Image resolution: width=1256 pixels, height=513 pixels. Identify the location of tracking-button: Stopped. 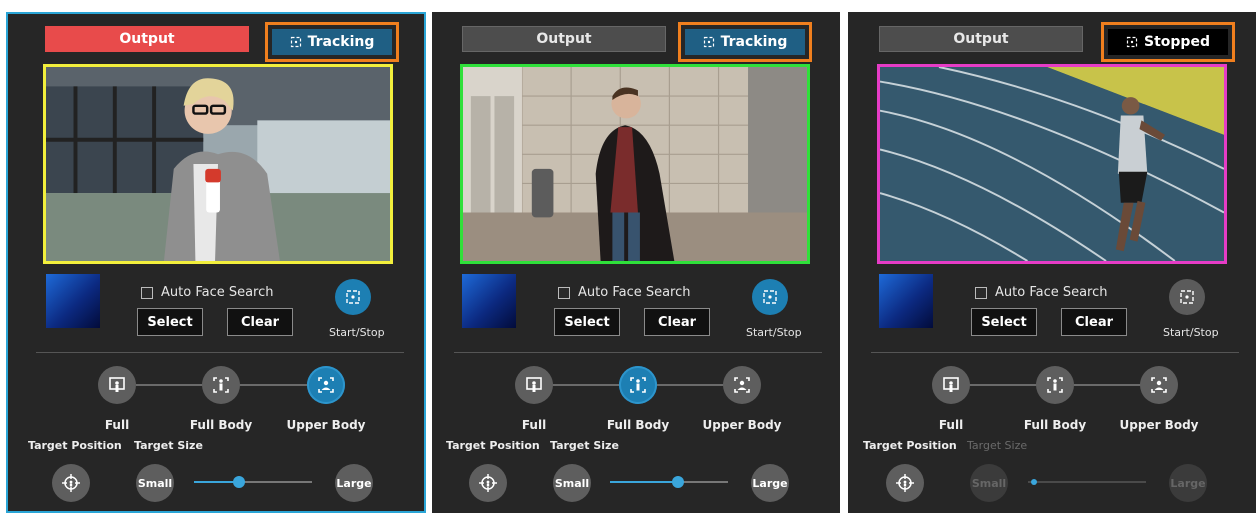
(1168, 42).